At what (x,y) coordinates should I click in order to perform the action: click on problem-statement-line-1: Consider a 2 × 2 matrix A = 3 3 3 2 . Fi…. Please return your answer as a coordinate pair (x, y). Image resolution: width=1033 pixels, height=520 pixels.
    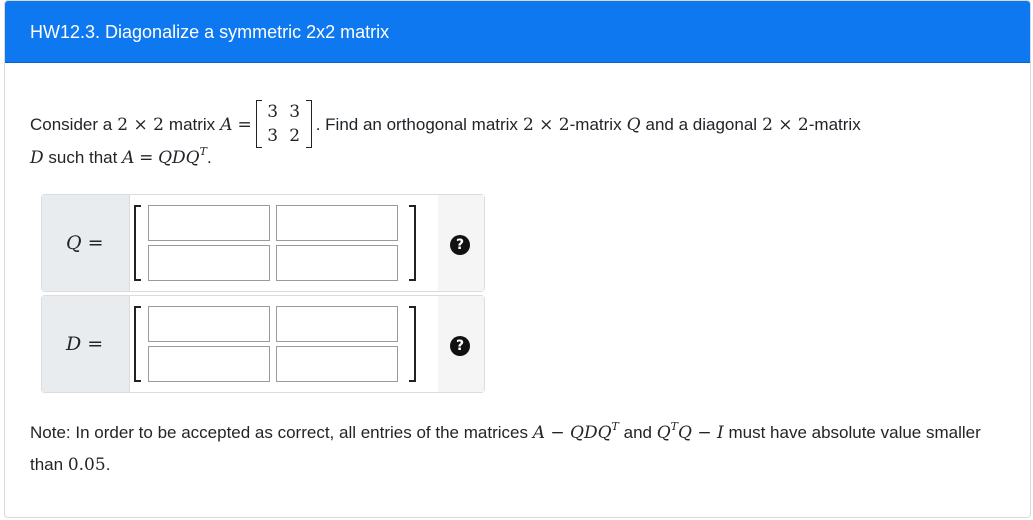
    Looking at the image, I should click on (445, 124).